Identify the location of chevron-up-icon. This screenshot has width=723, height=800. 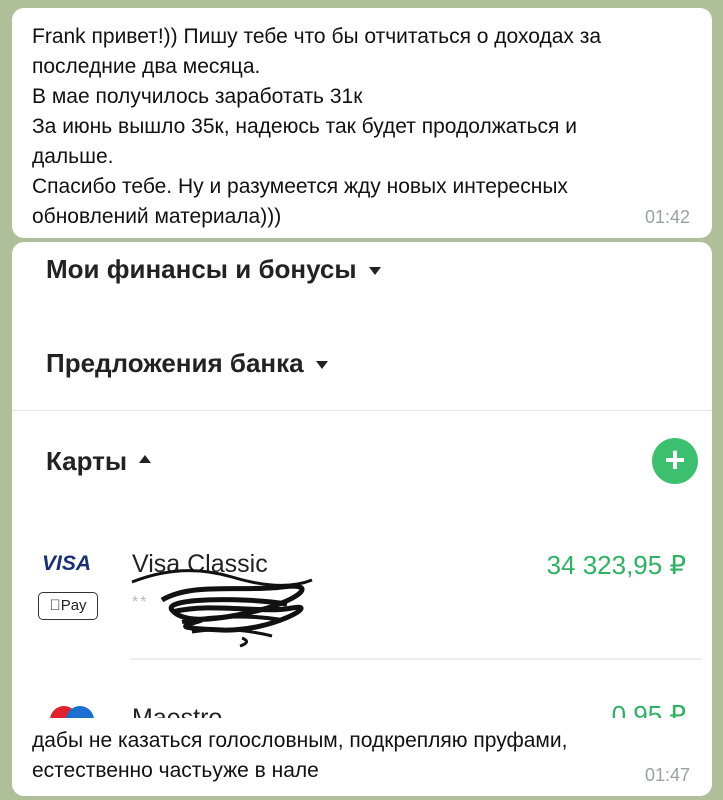
(145, 459).